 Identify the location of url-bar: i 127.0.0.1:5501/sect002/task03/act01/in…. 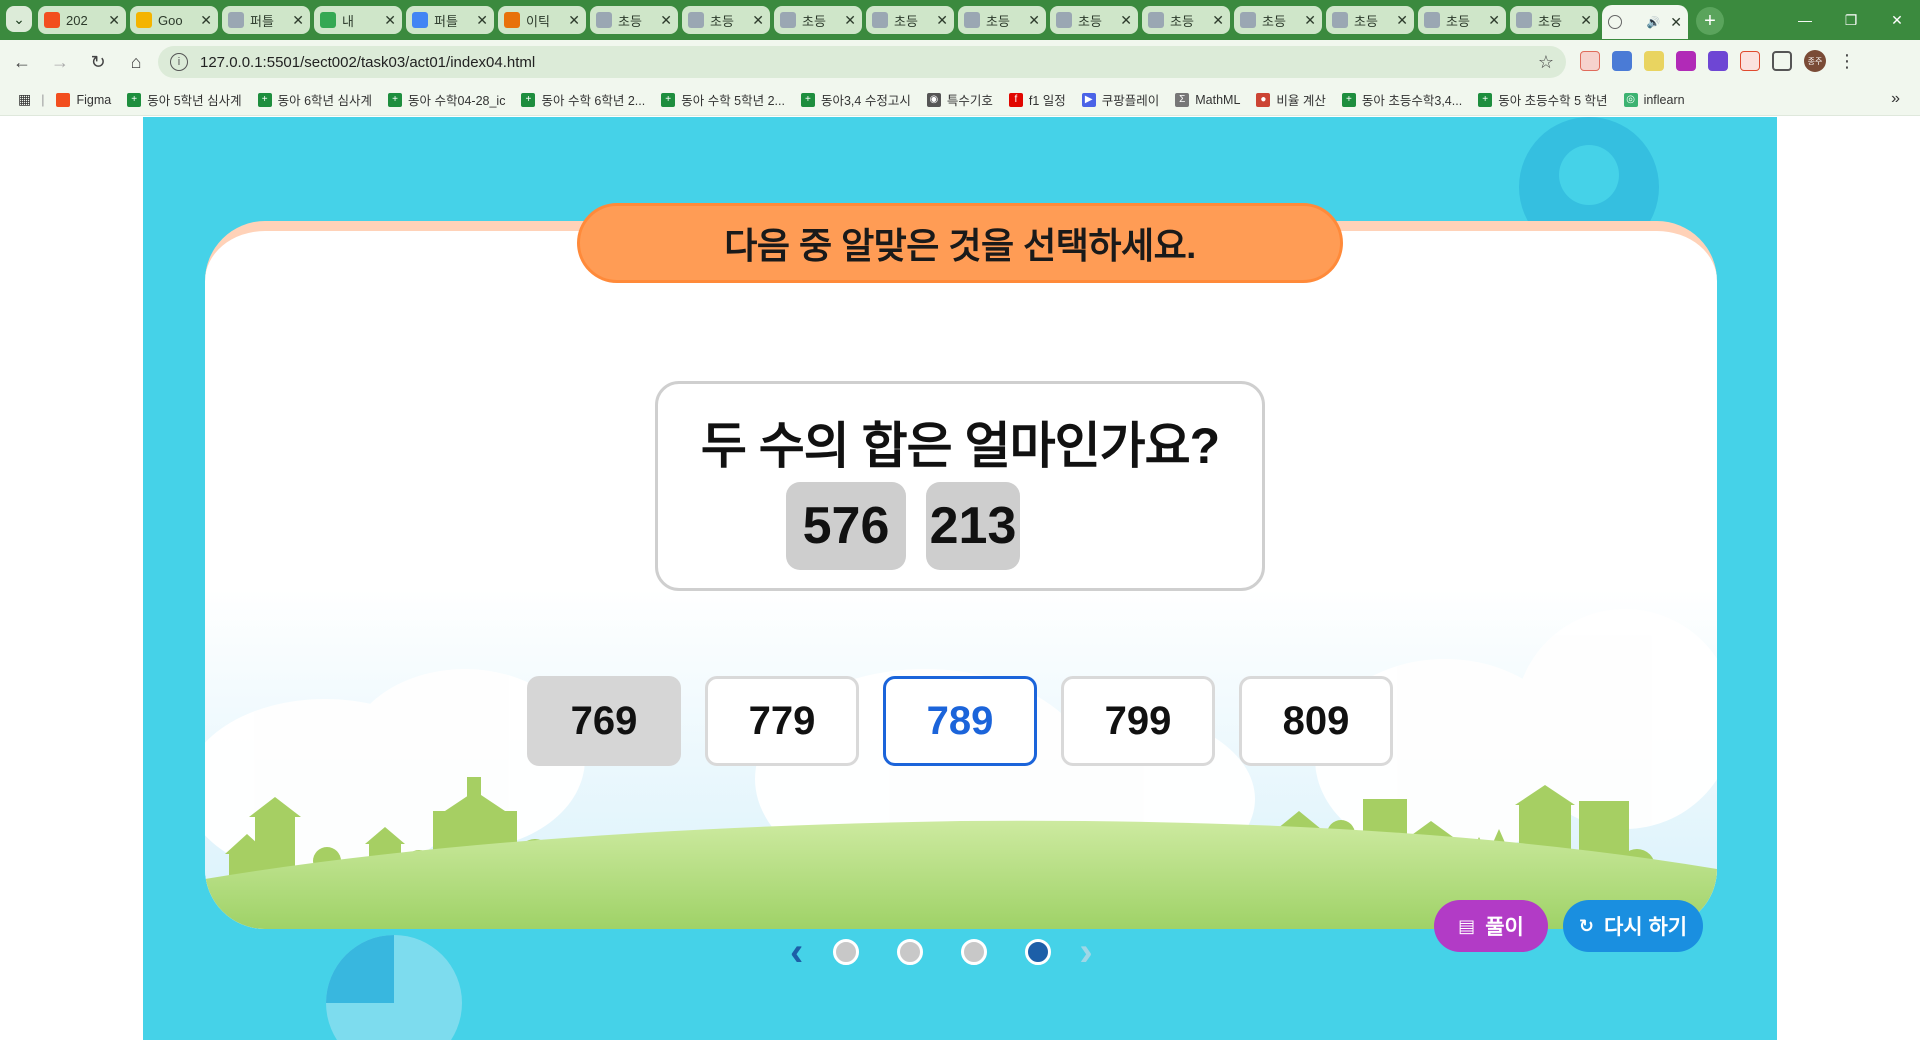
(862, 62).